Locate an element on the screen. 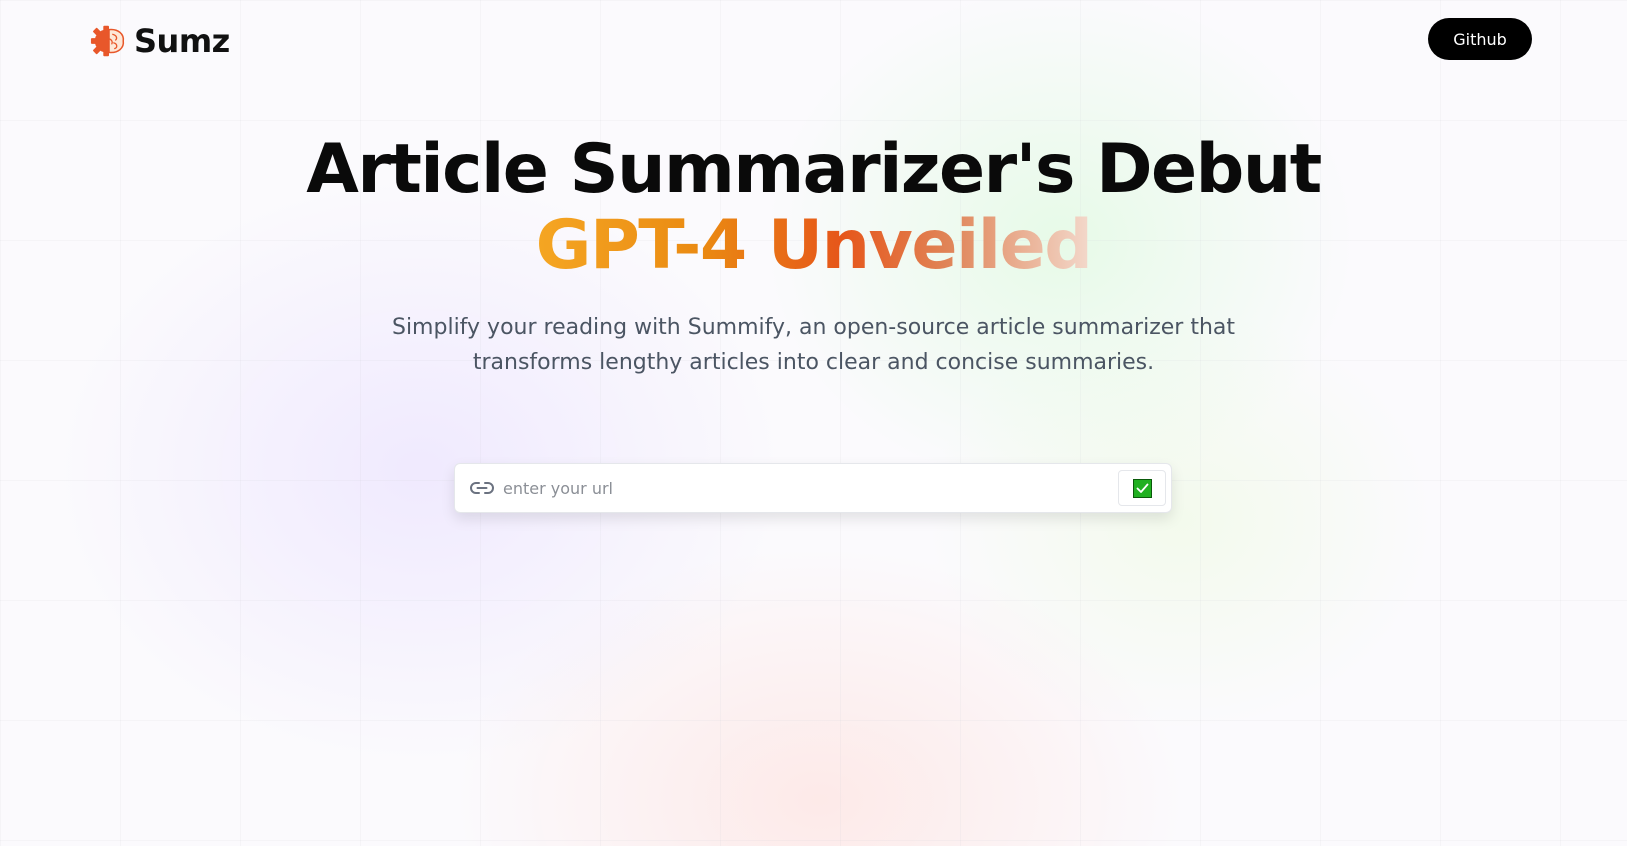 Image resolution: width=1627 pixels, height=846 pixels. github-button: Github is located at coordinates (1480, 39).